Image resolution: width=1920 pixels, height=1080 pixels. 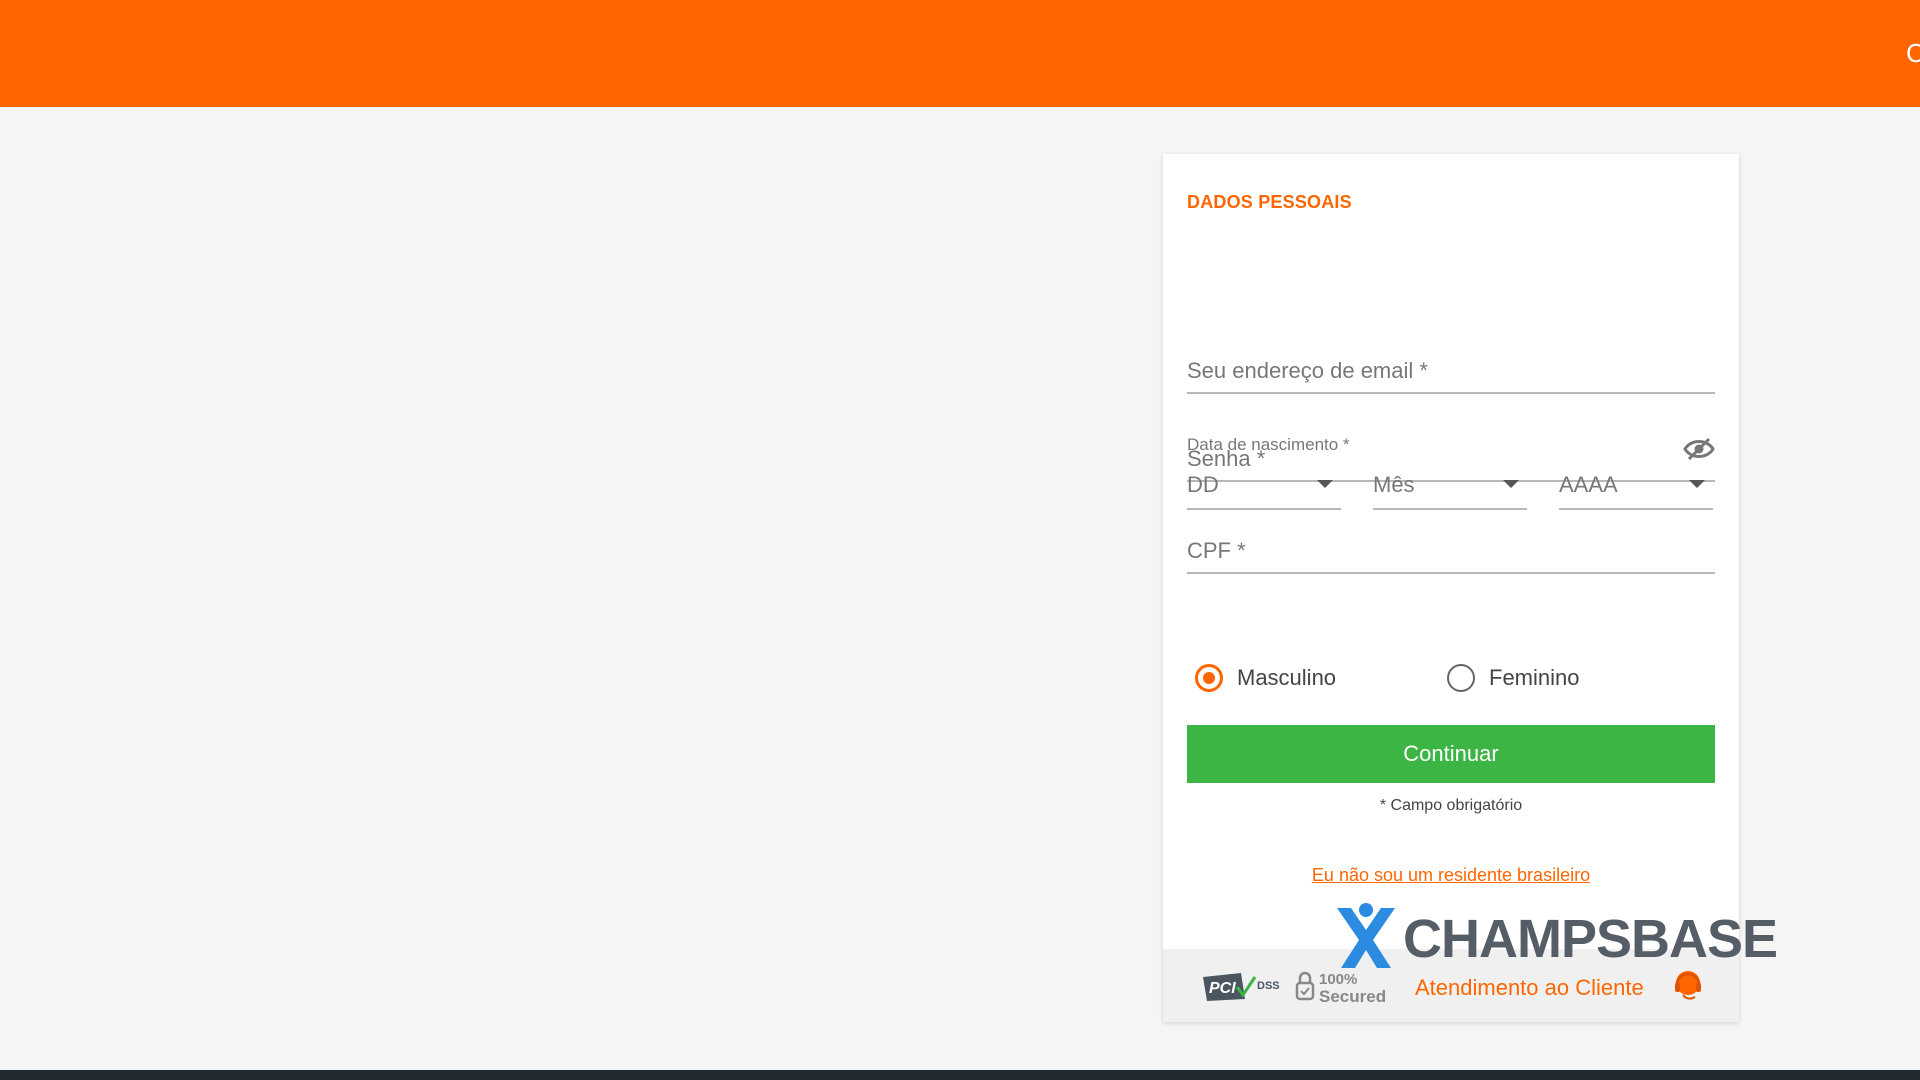 What do you see at coordinates (1268, 986) in the screenshot?
I see `svg-text: DSS` at bounding box center [1268, 986].